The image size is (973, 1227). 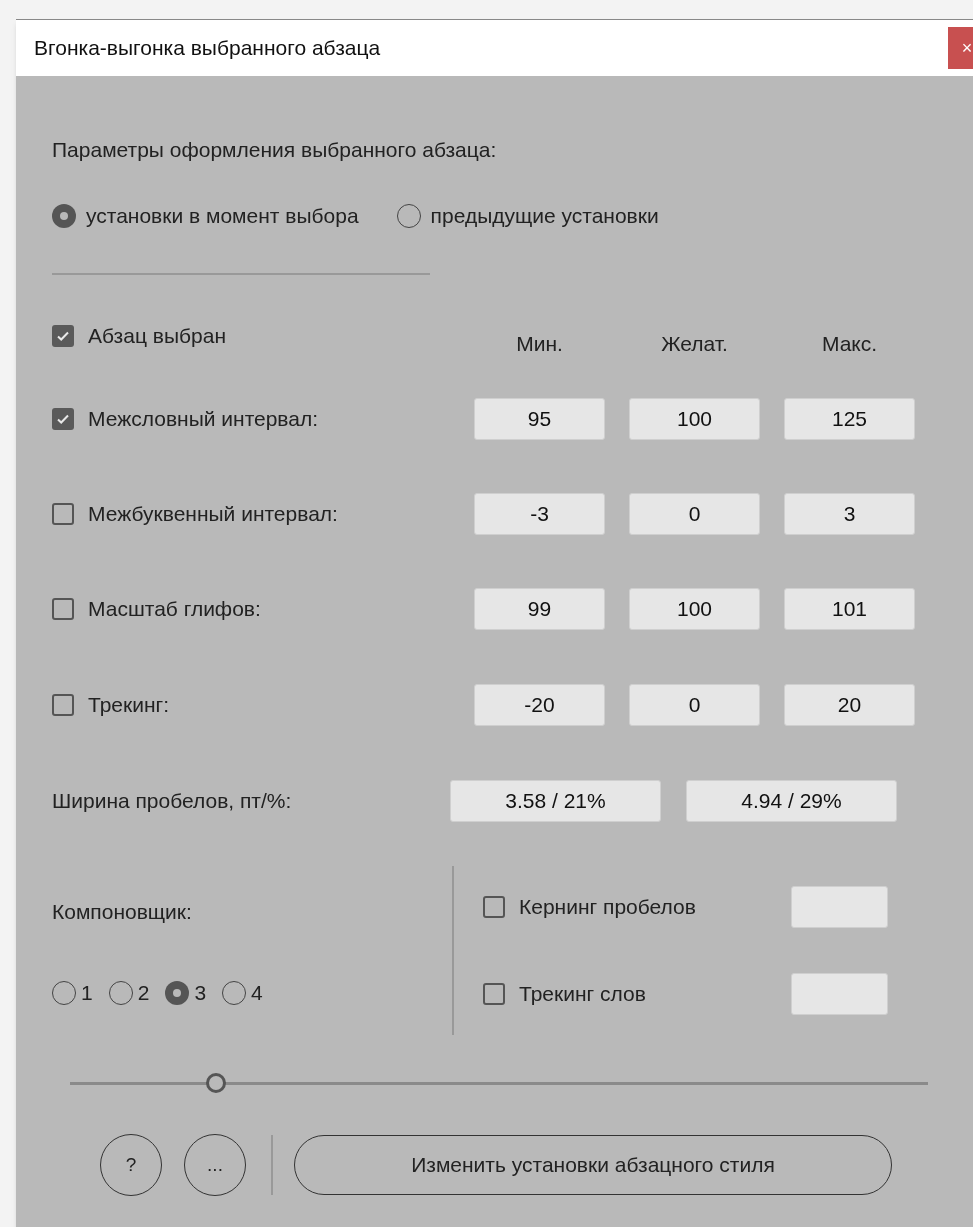 I want to click on input-field: 101, so click(x=849, y=609).